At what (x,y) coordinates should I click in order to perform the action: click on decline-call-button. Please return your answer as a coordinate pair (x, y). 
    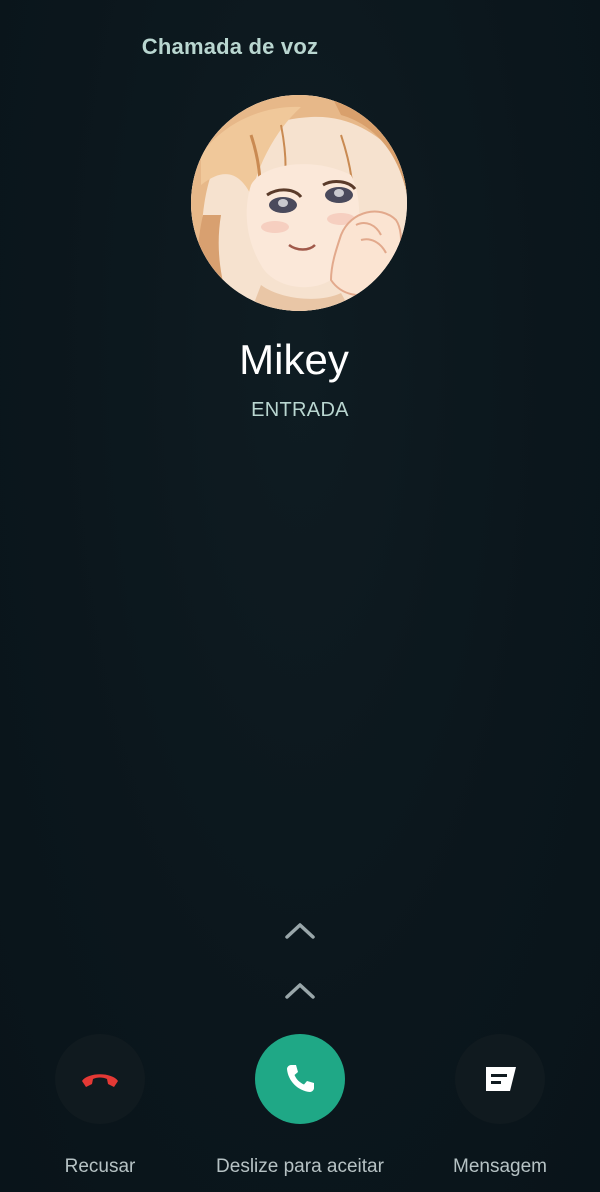
    Looking at the image, I should click on (100, 1079).